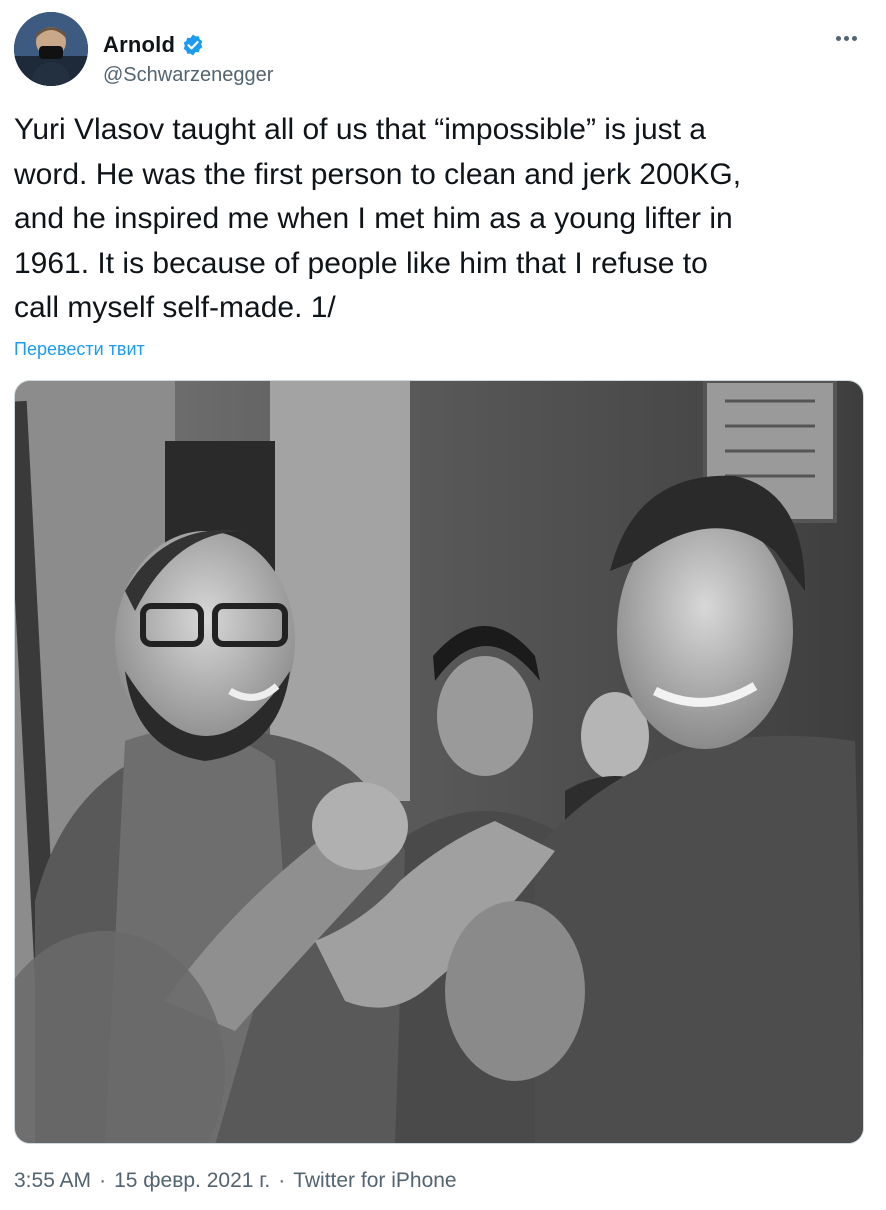 This screenshot has height=1210, width=886. Describe the element at coordinates (79, 349) in the screenshot. I see `translate-tweet-link: Перевести твит` at that location.